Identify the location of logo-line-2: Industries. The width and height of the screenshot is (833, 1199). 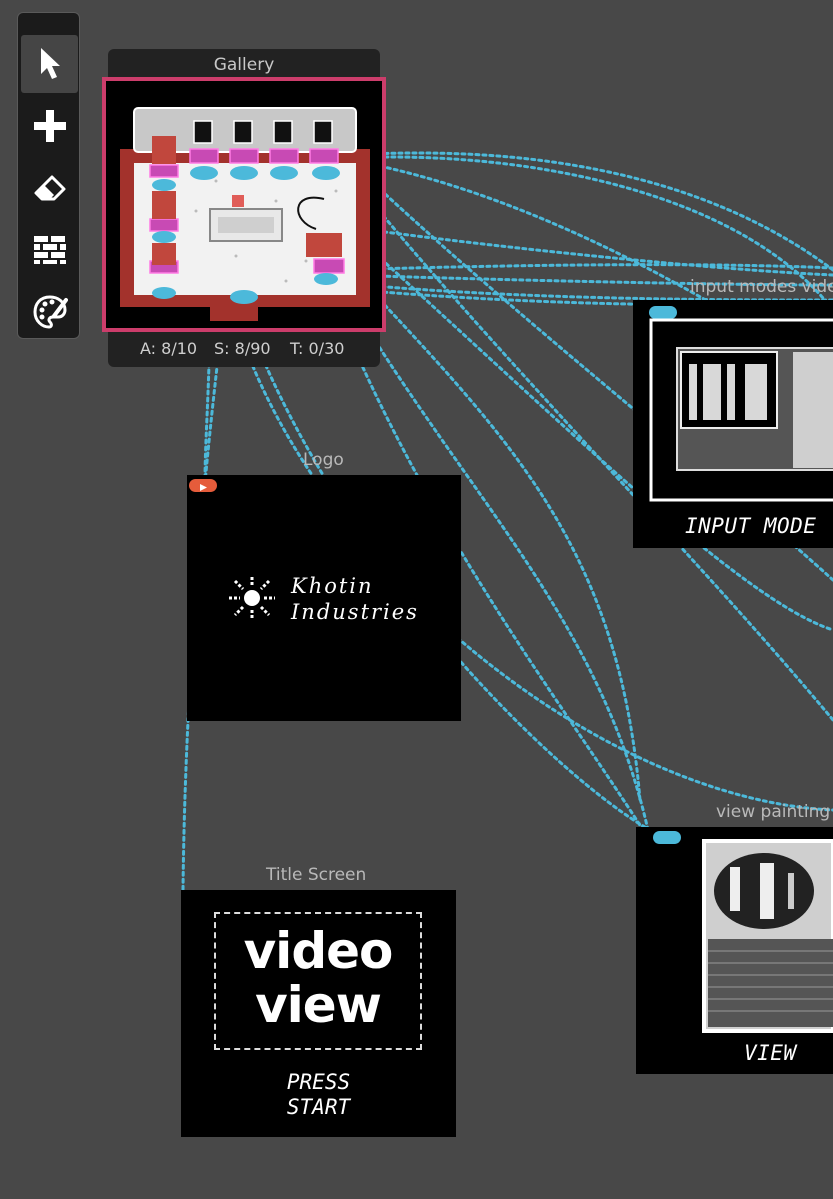
(355, 612).